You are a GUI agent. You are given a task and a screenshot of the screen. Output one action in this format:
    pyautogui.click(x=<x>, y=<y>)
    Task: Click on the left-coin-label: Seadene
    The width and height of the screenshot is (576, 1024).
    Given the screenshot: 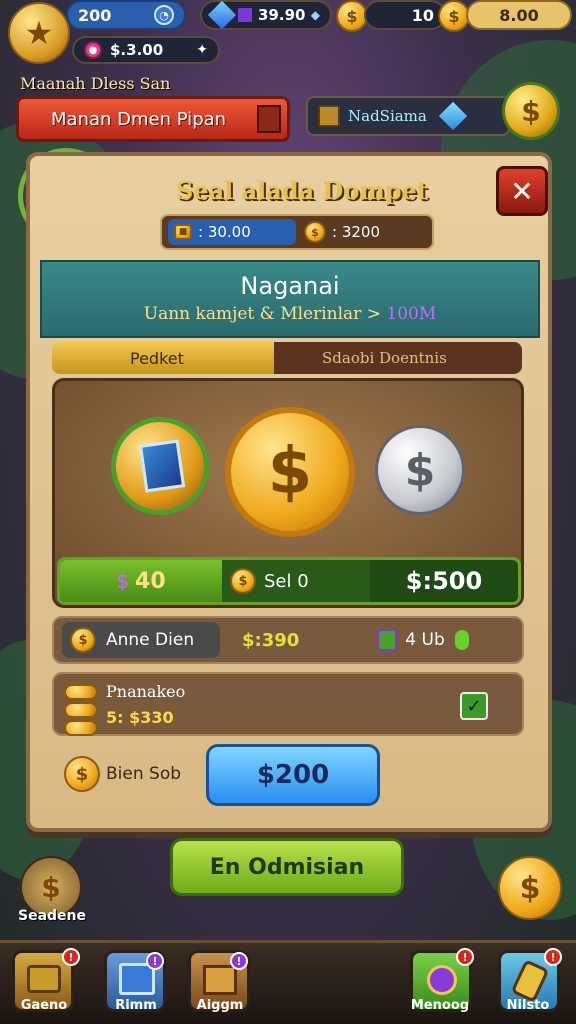 What is the action you would take?
    pyautogui.click(x=52, y=916)
    